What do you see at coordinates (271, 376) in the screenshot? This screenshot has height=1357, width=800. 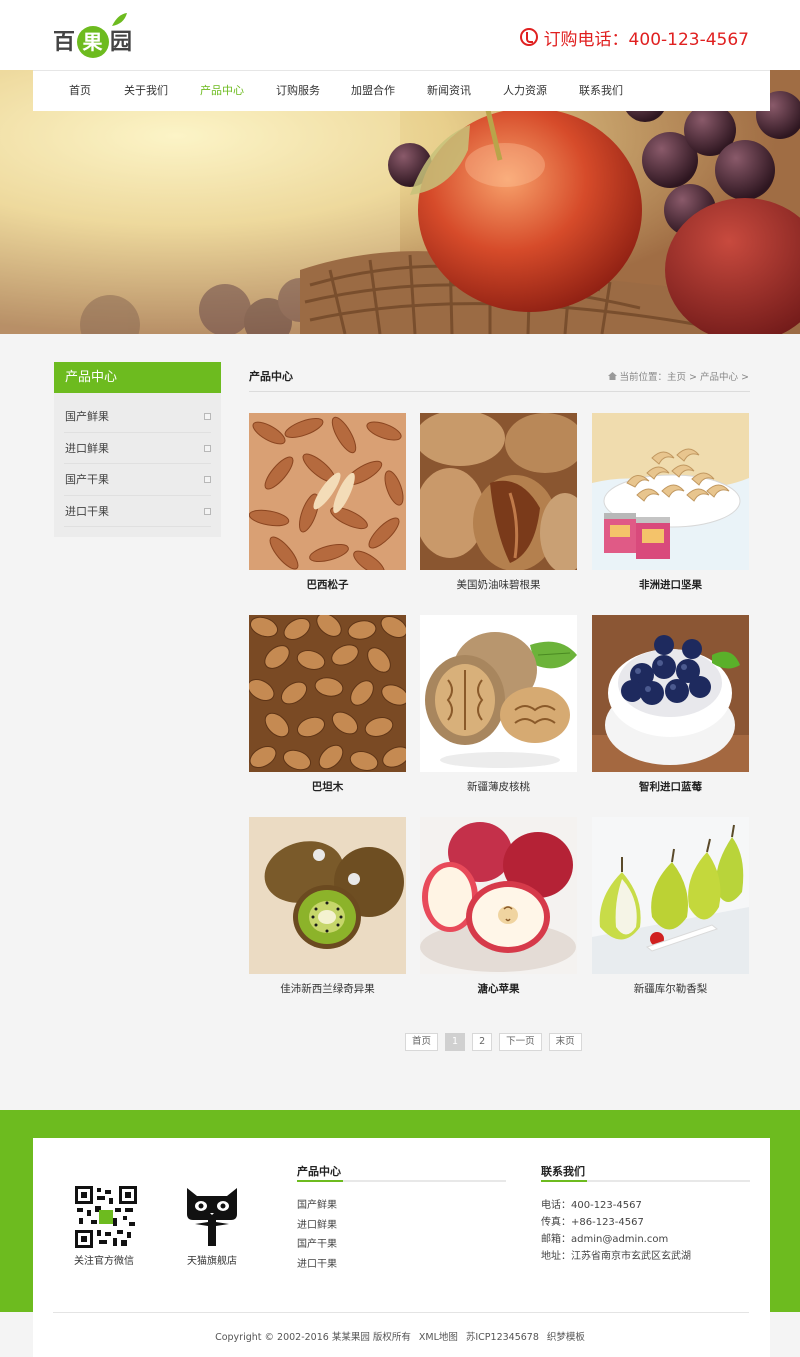 I see `page-title: 产品中心` at bounding box center [271, 376].